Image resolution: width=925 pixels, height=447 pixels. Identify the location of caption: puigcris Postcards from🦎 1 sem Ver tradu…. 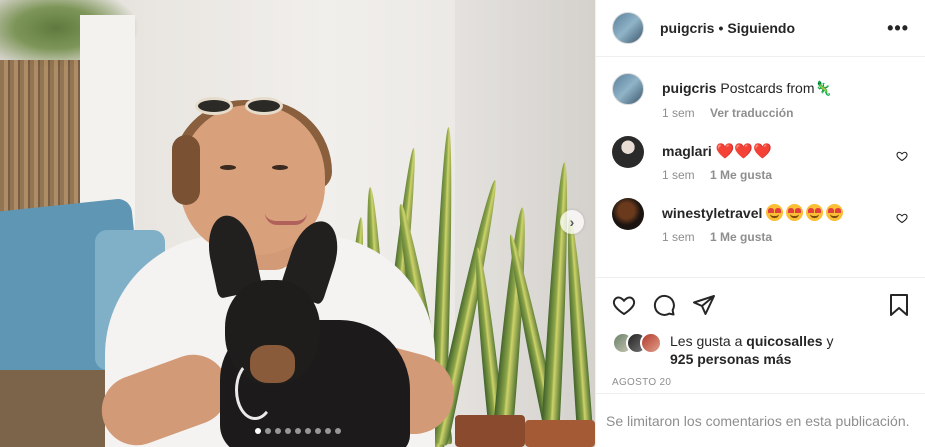
(760, 96).